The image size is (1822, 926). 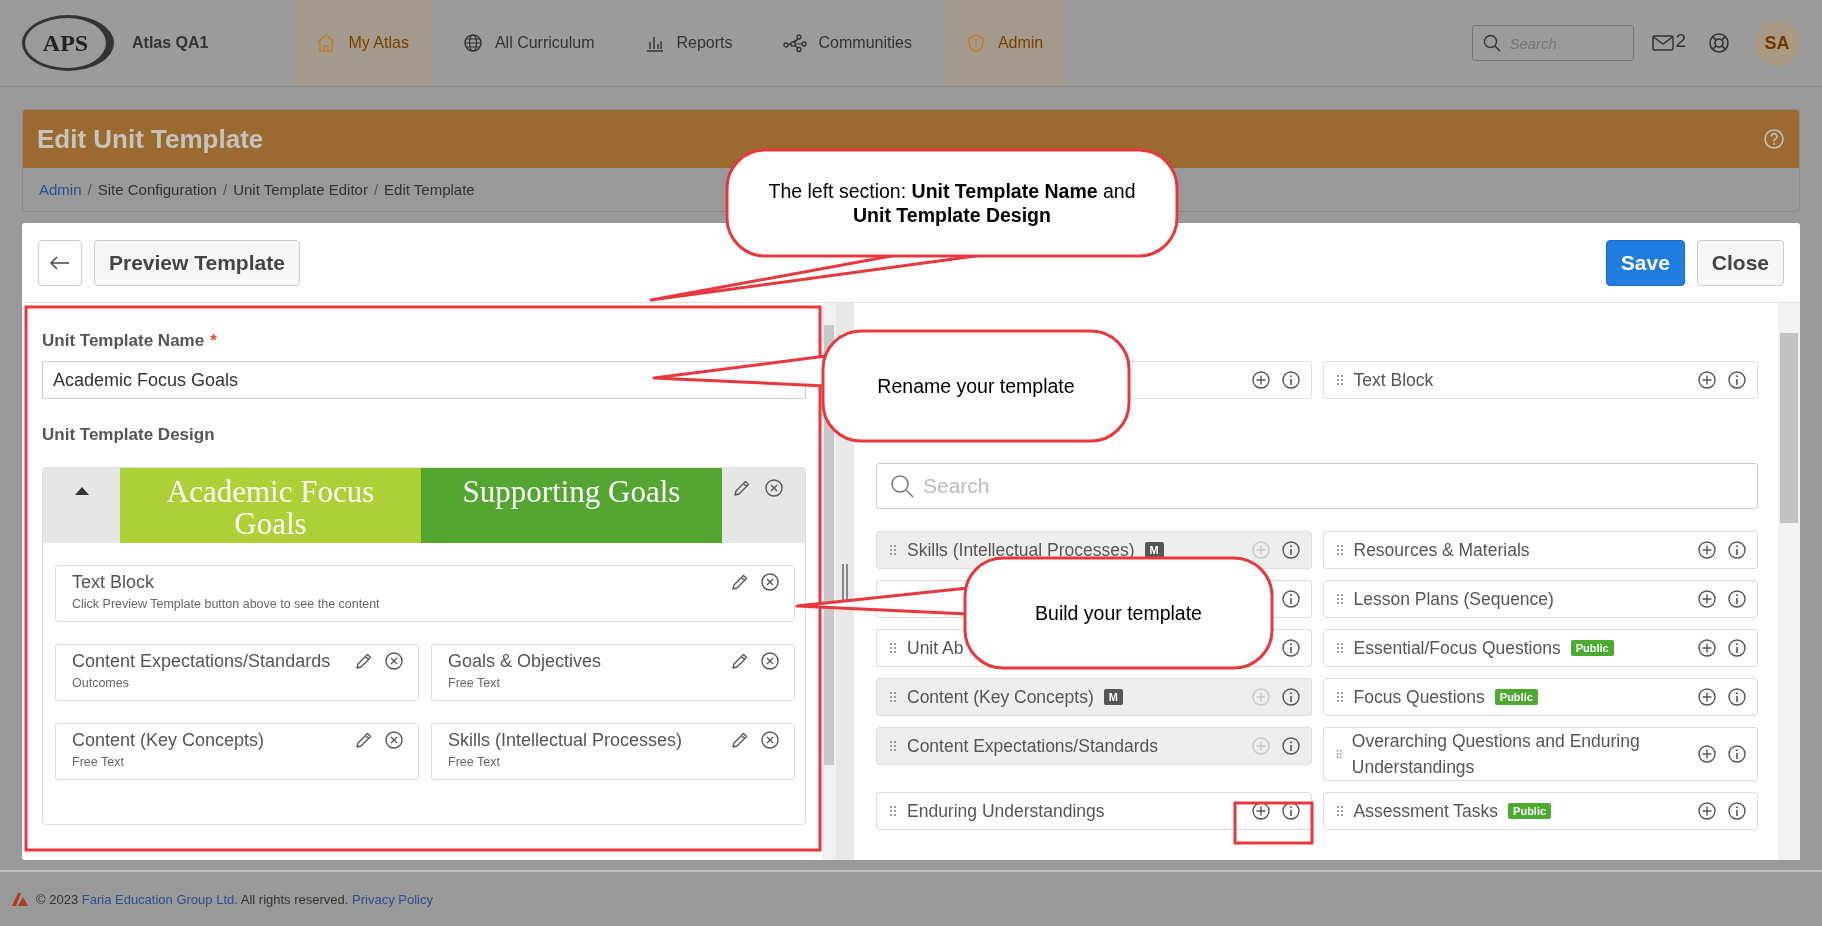 I want to click on element-card: Assessment Tasks Public, so click(x=1540, y=811).